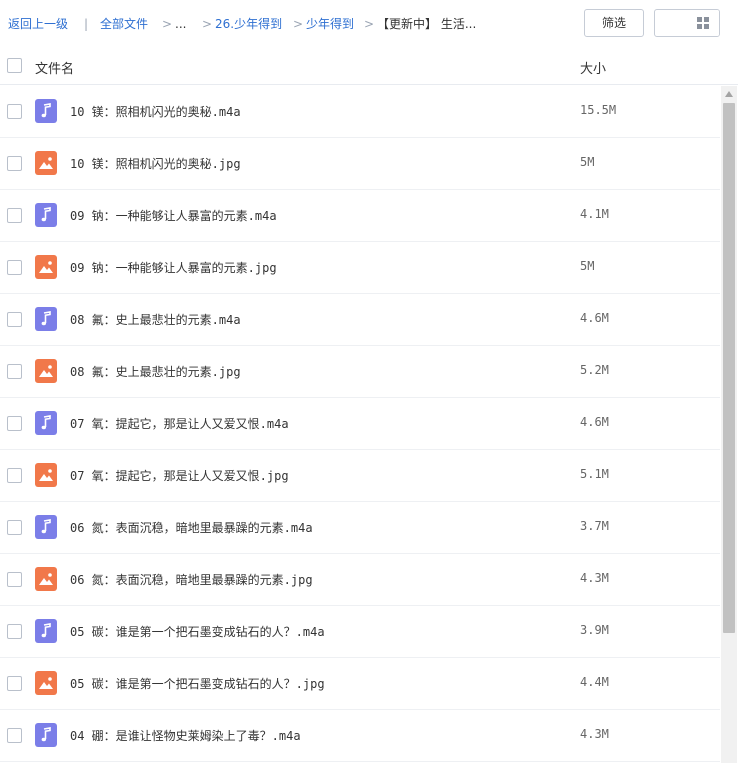  I want to click on breadcrumb-item: 少年得到, so click(330, 24).